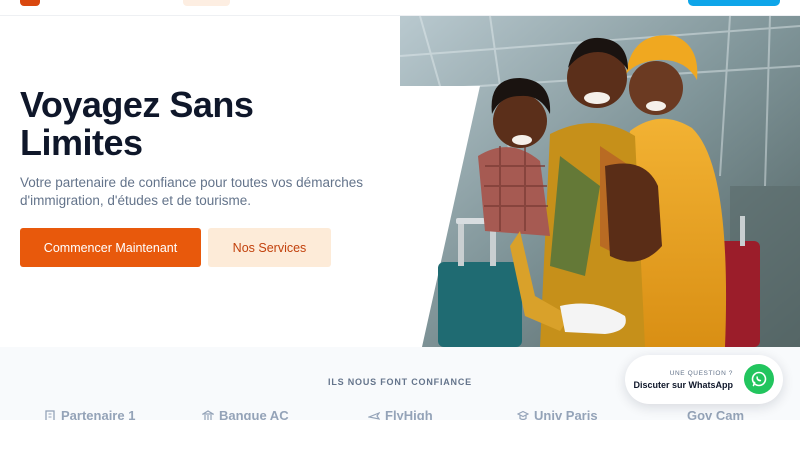 Image resolution: width=800 pixels, height=450 pixels. Describe the element at coordinates (523, 415) in the screenshot. I see `graduation-cap-icon` at that location.